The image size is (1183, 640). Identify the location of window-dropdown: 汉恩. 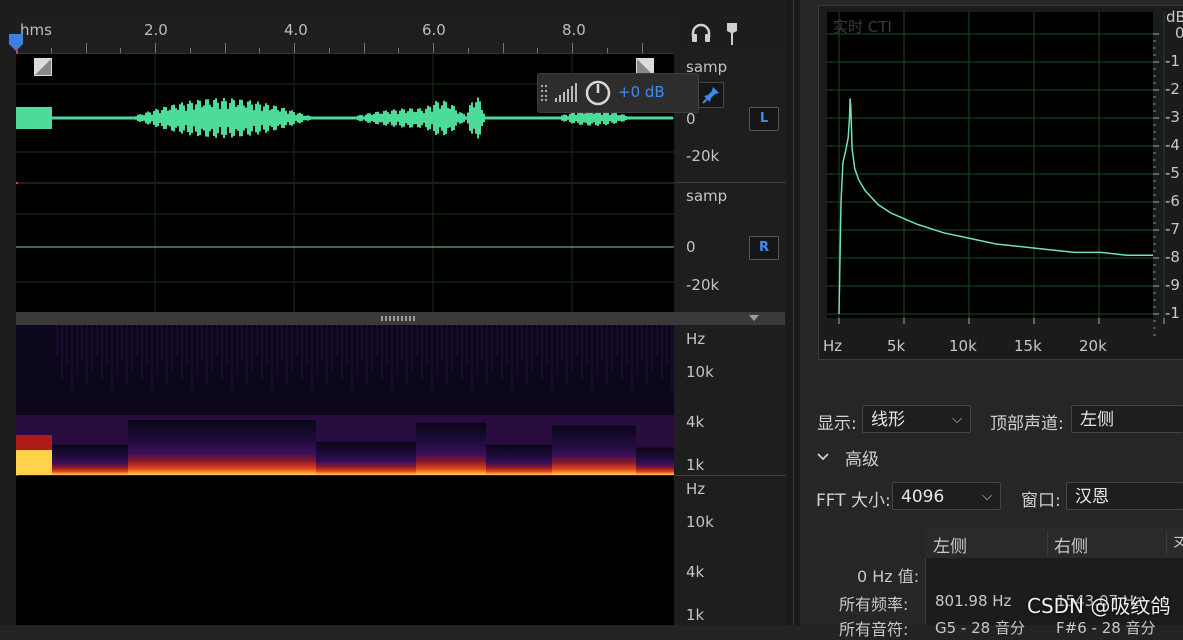
(1124, 496).